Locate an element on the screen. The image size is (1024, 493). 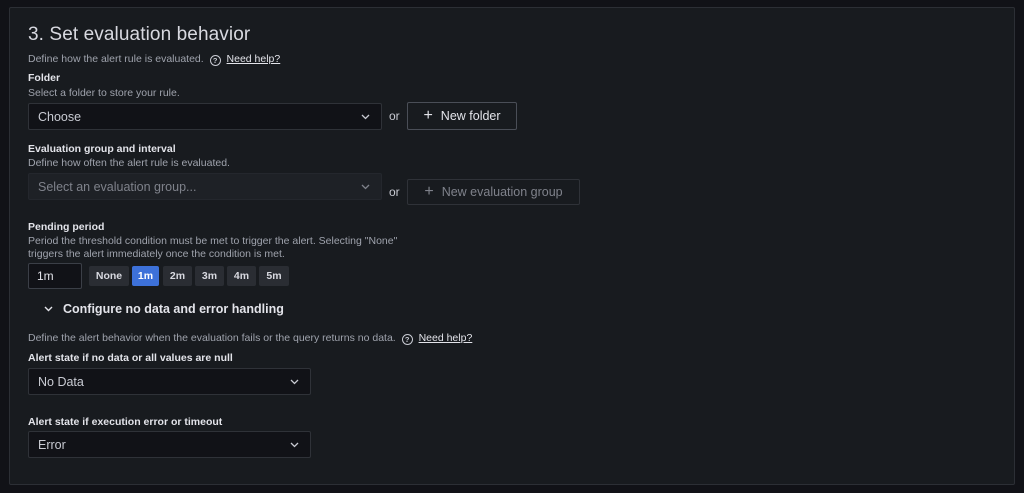
pending-option-1m: 1m is located at coordinates (145, 276).